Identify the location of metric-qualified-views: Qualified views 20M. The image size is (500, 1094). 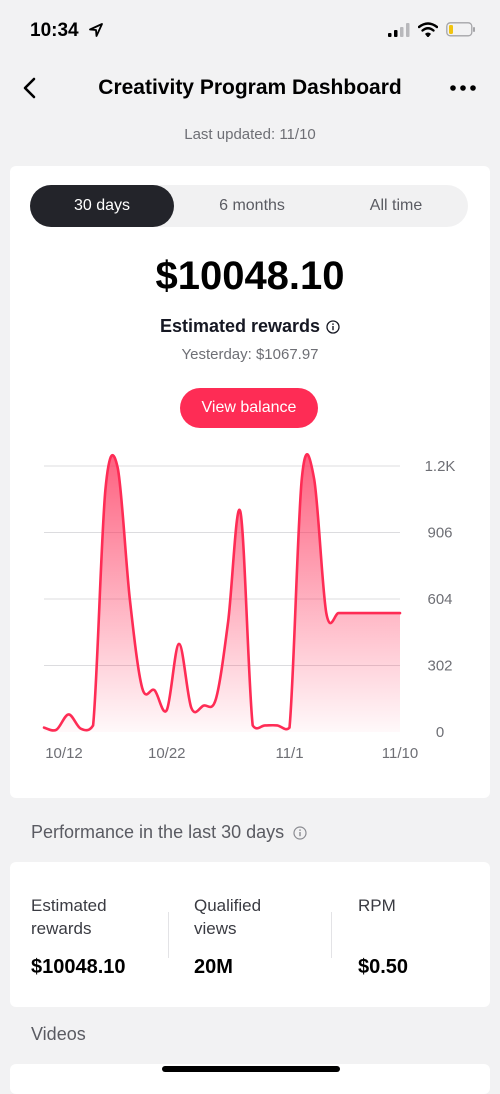
(228, 936).